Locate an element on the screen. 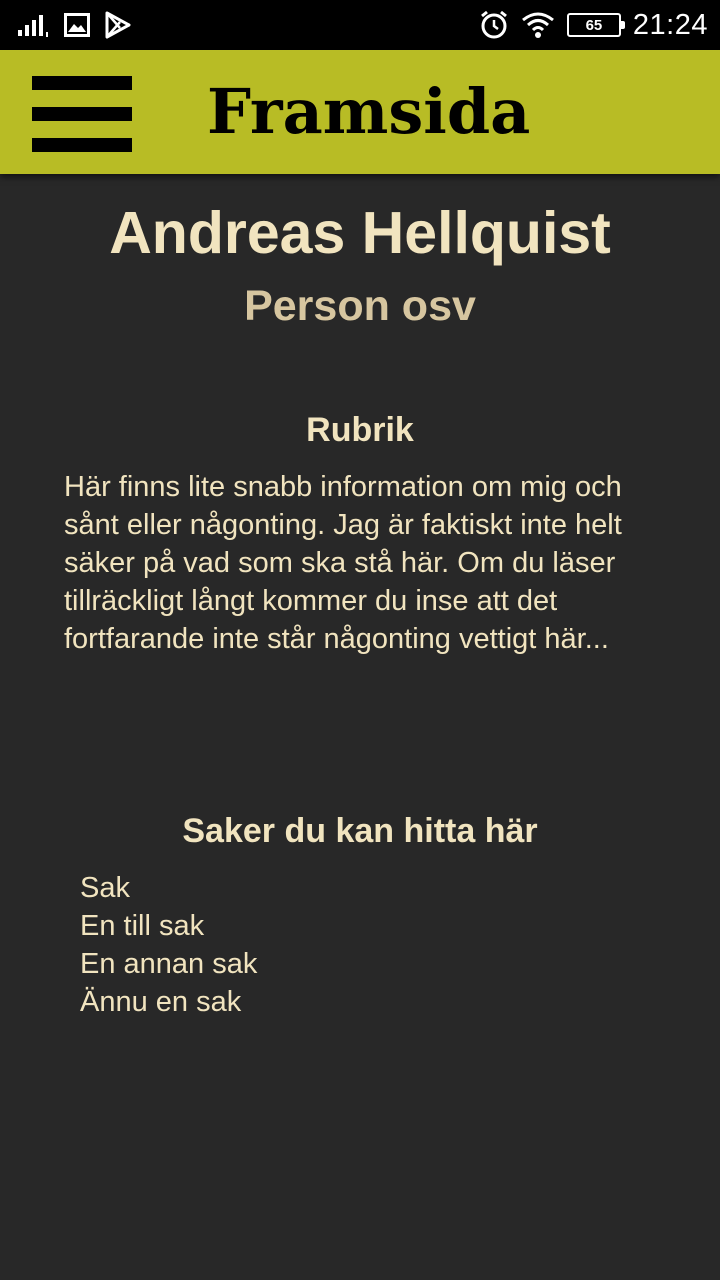 The height and width of the screenshot is (1280, 720). list-item: En annan sak is located at coordinates (169, 964).